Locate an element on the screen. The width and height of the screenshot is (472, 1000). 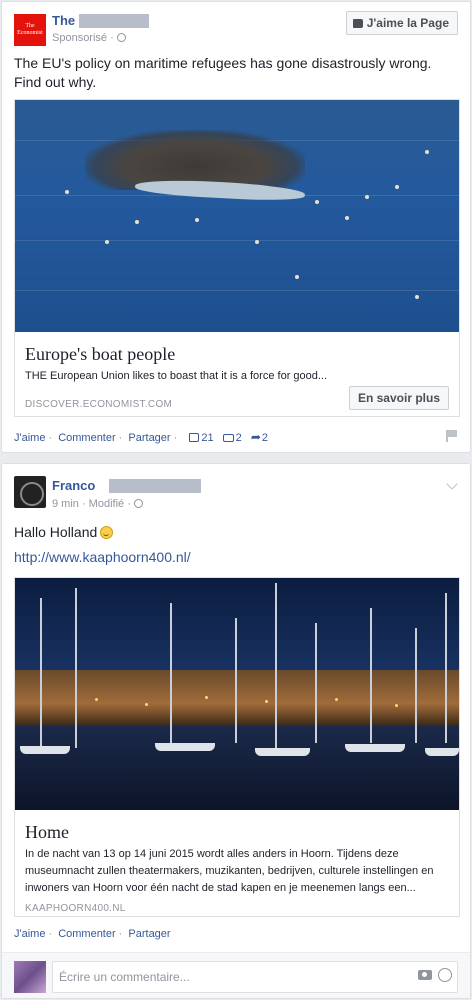
post-actions: J'aime · Commenter · Partager · 21 2 ➦2 is located at coordinates (141, 437).